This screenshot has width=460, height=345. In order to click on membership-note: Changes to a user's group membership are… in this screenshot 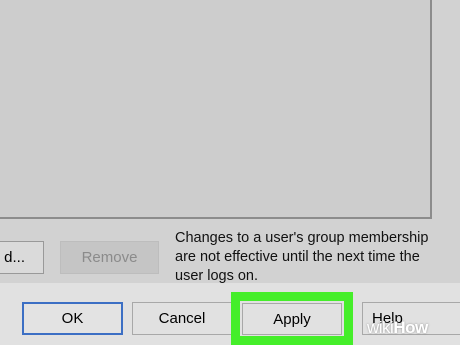, I will do `click(302, 257)`.